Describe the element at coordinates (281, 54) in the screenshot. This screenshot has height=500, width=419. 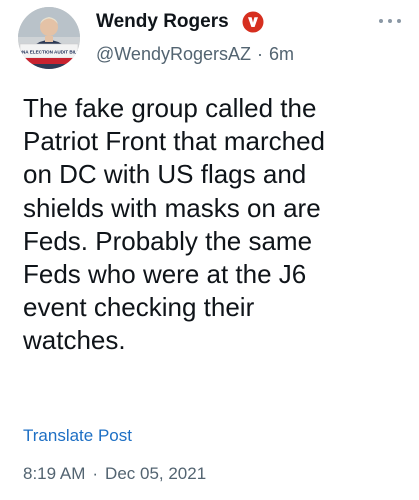
I see `relative-time: 6m` at that location.